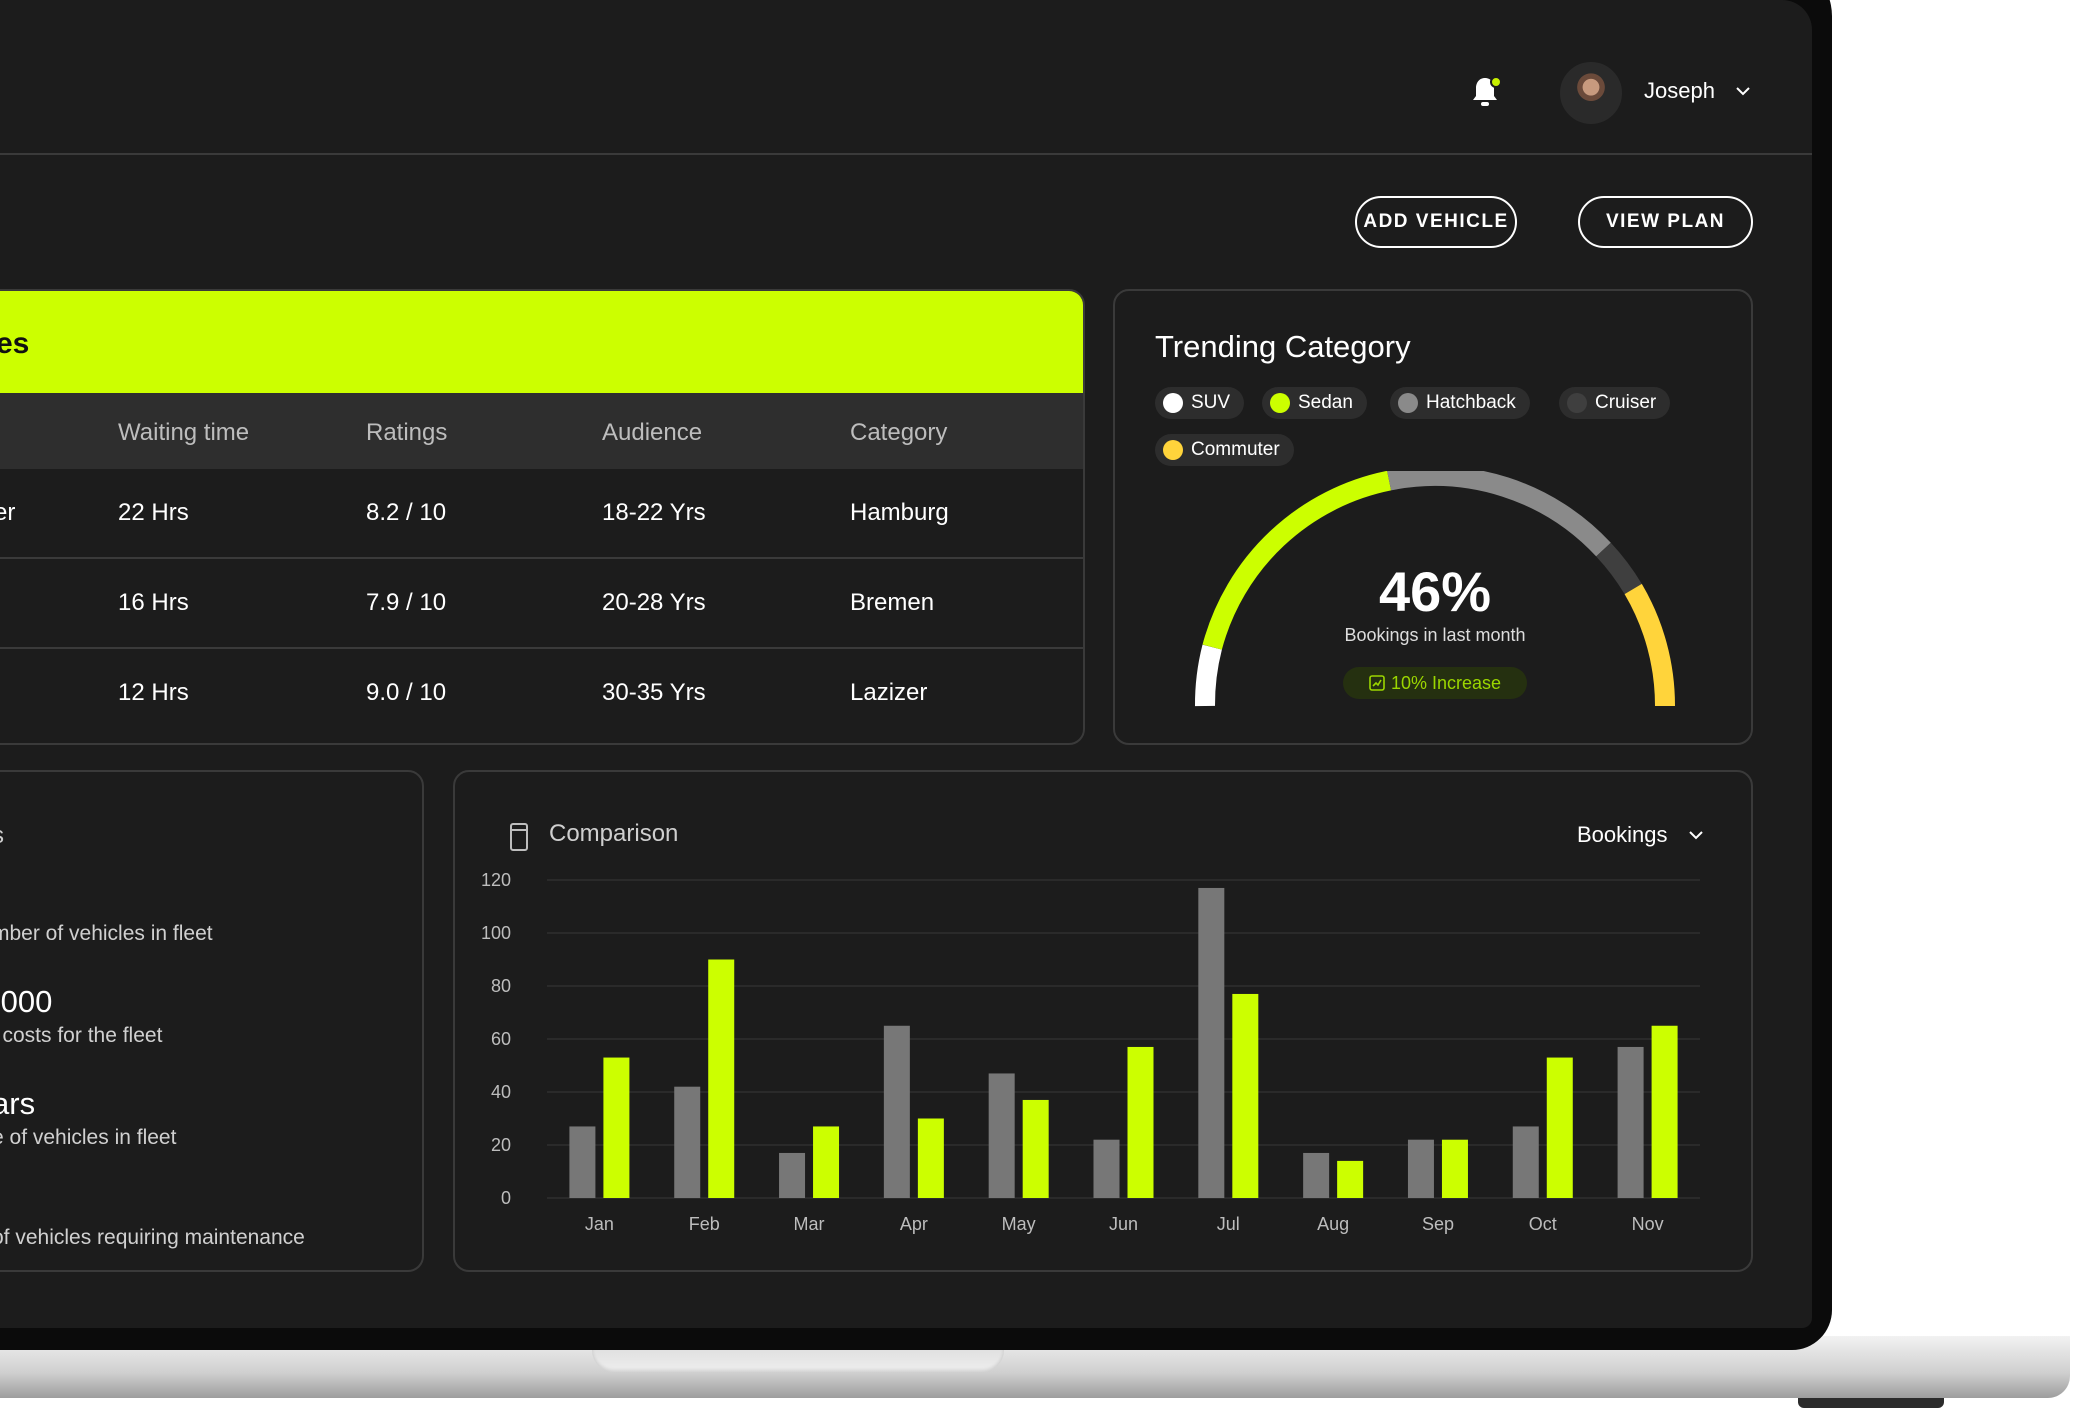 The height and width of the screenshot is (1428, 2076). What do you see at coordinates (496, 880) in the screenshot?
I see `y-tick-label: 120` at bounding box center [496, 880].